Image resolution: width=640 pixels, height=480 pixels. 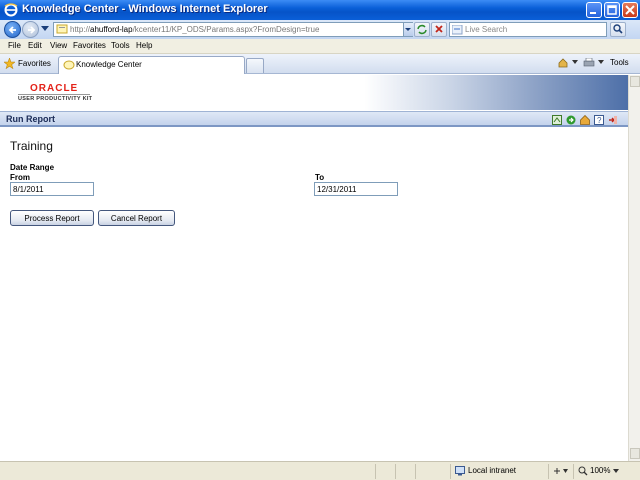 What do you see at coordinates (151, 65) in the screenshot?
I see `tab-knowledge-center: Knowledge Center` at bounding box center [151, 65].